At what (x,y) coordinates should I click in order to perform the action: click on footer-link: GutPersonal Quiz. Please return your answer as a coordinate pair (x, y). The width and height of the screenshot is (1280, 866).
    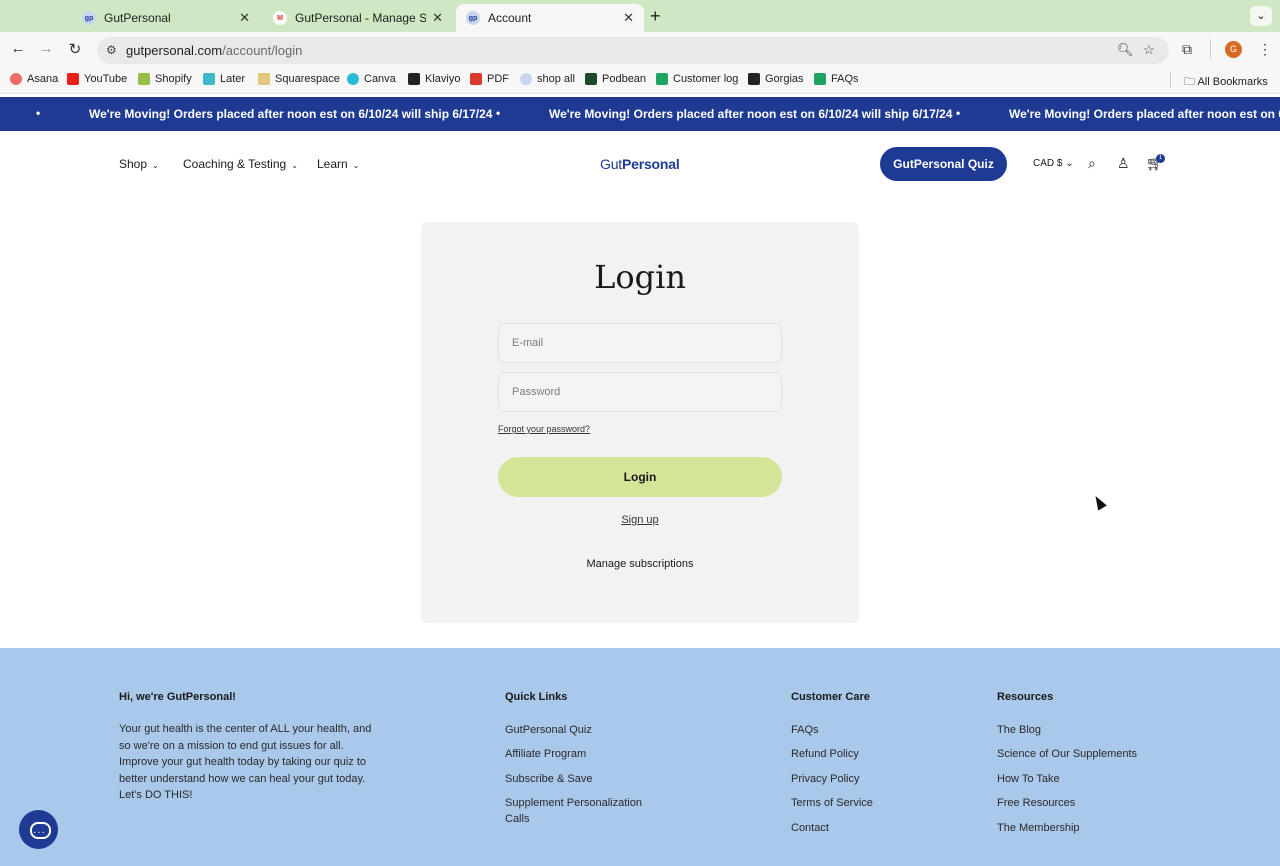
    Looking at the image, I should click on (548, 730).